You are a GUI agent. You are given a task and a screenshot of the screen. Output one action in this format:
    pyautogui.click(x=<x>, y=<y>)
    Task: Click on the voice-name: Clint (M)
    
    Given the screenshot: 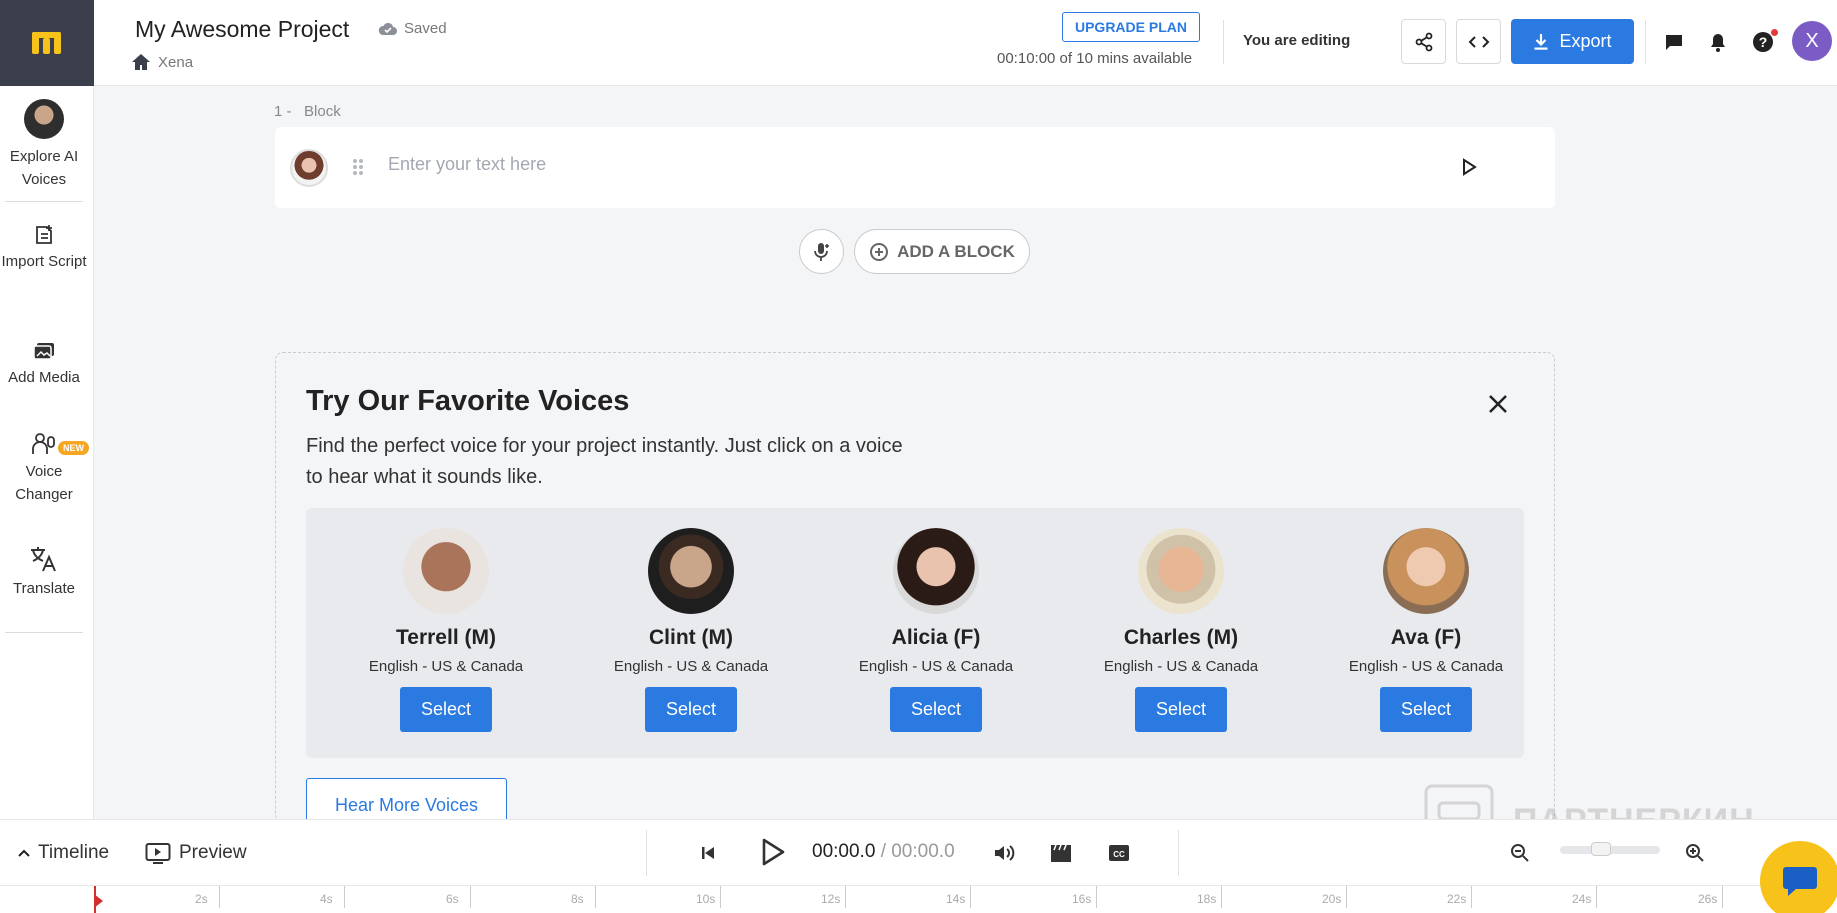 What is the action you would take?
    pyautogui.click(x=691, y=637)
    